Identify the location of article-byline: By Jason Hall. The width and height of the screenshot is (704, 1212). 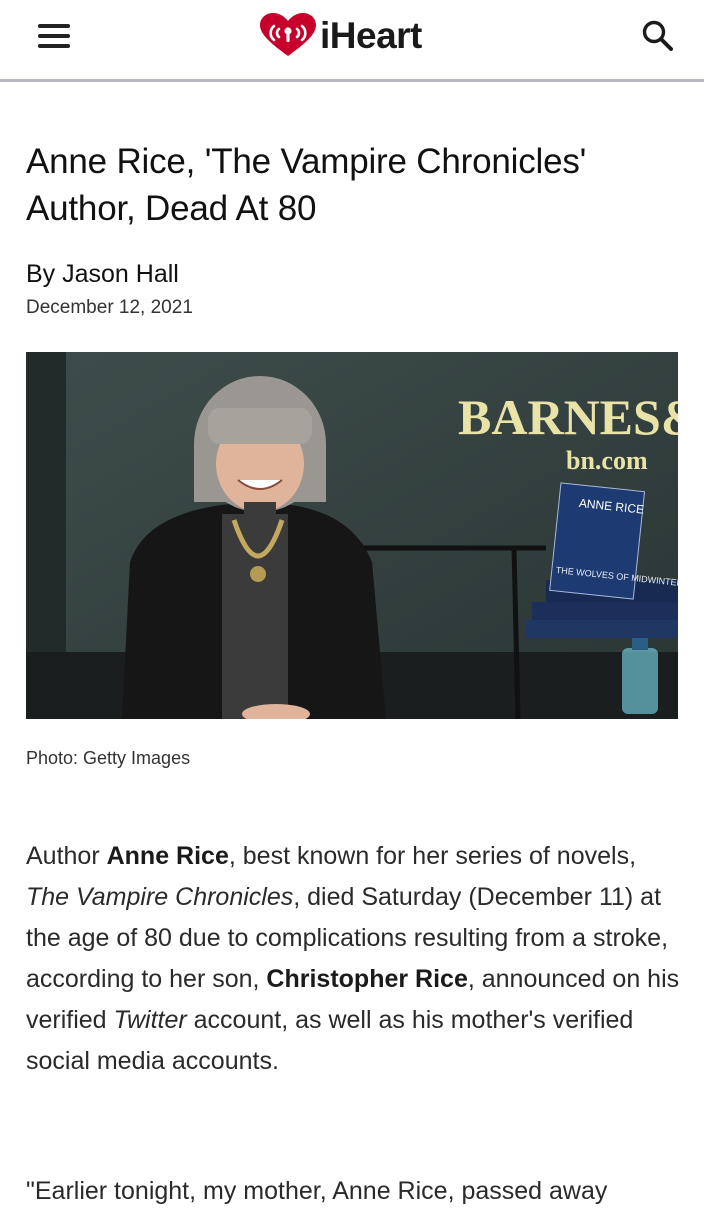
(102, 274).